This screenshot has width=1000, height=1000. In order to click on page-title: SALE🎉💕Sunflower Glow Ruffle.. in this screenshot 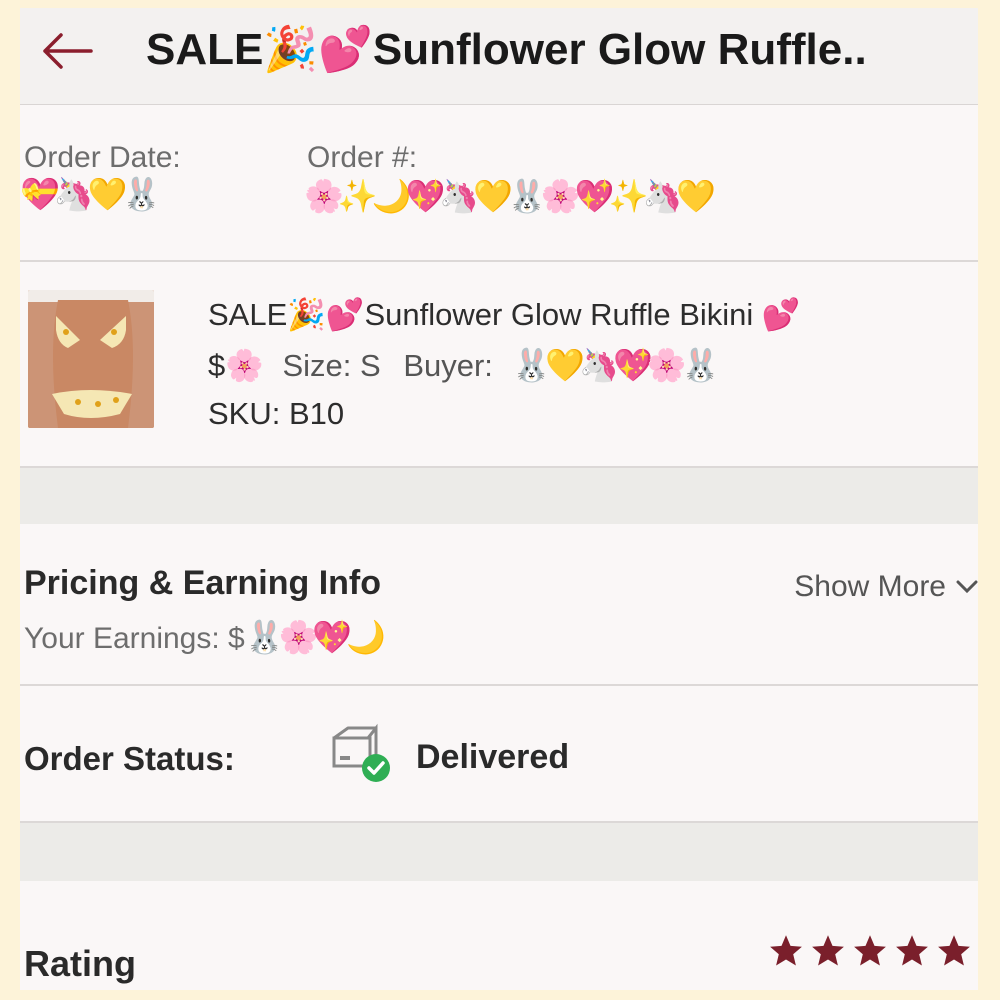, I will do `click(506, 49)`.